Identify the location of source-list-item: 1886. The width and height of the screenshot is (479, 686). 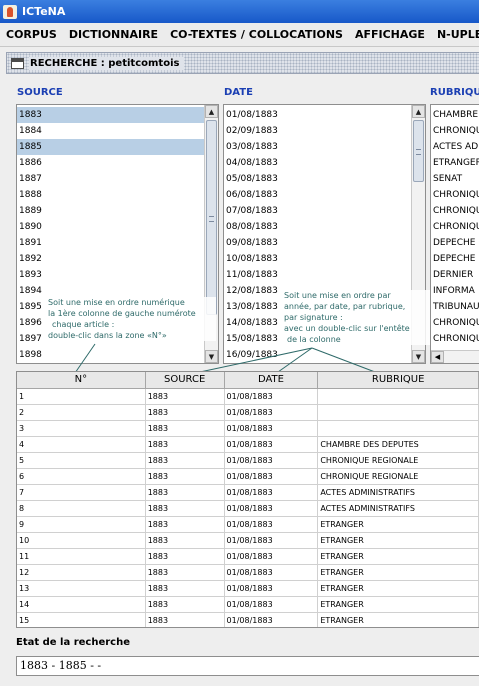
(117, 163).